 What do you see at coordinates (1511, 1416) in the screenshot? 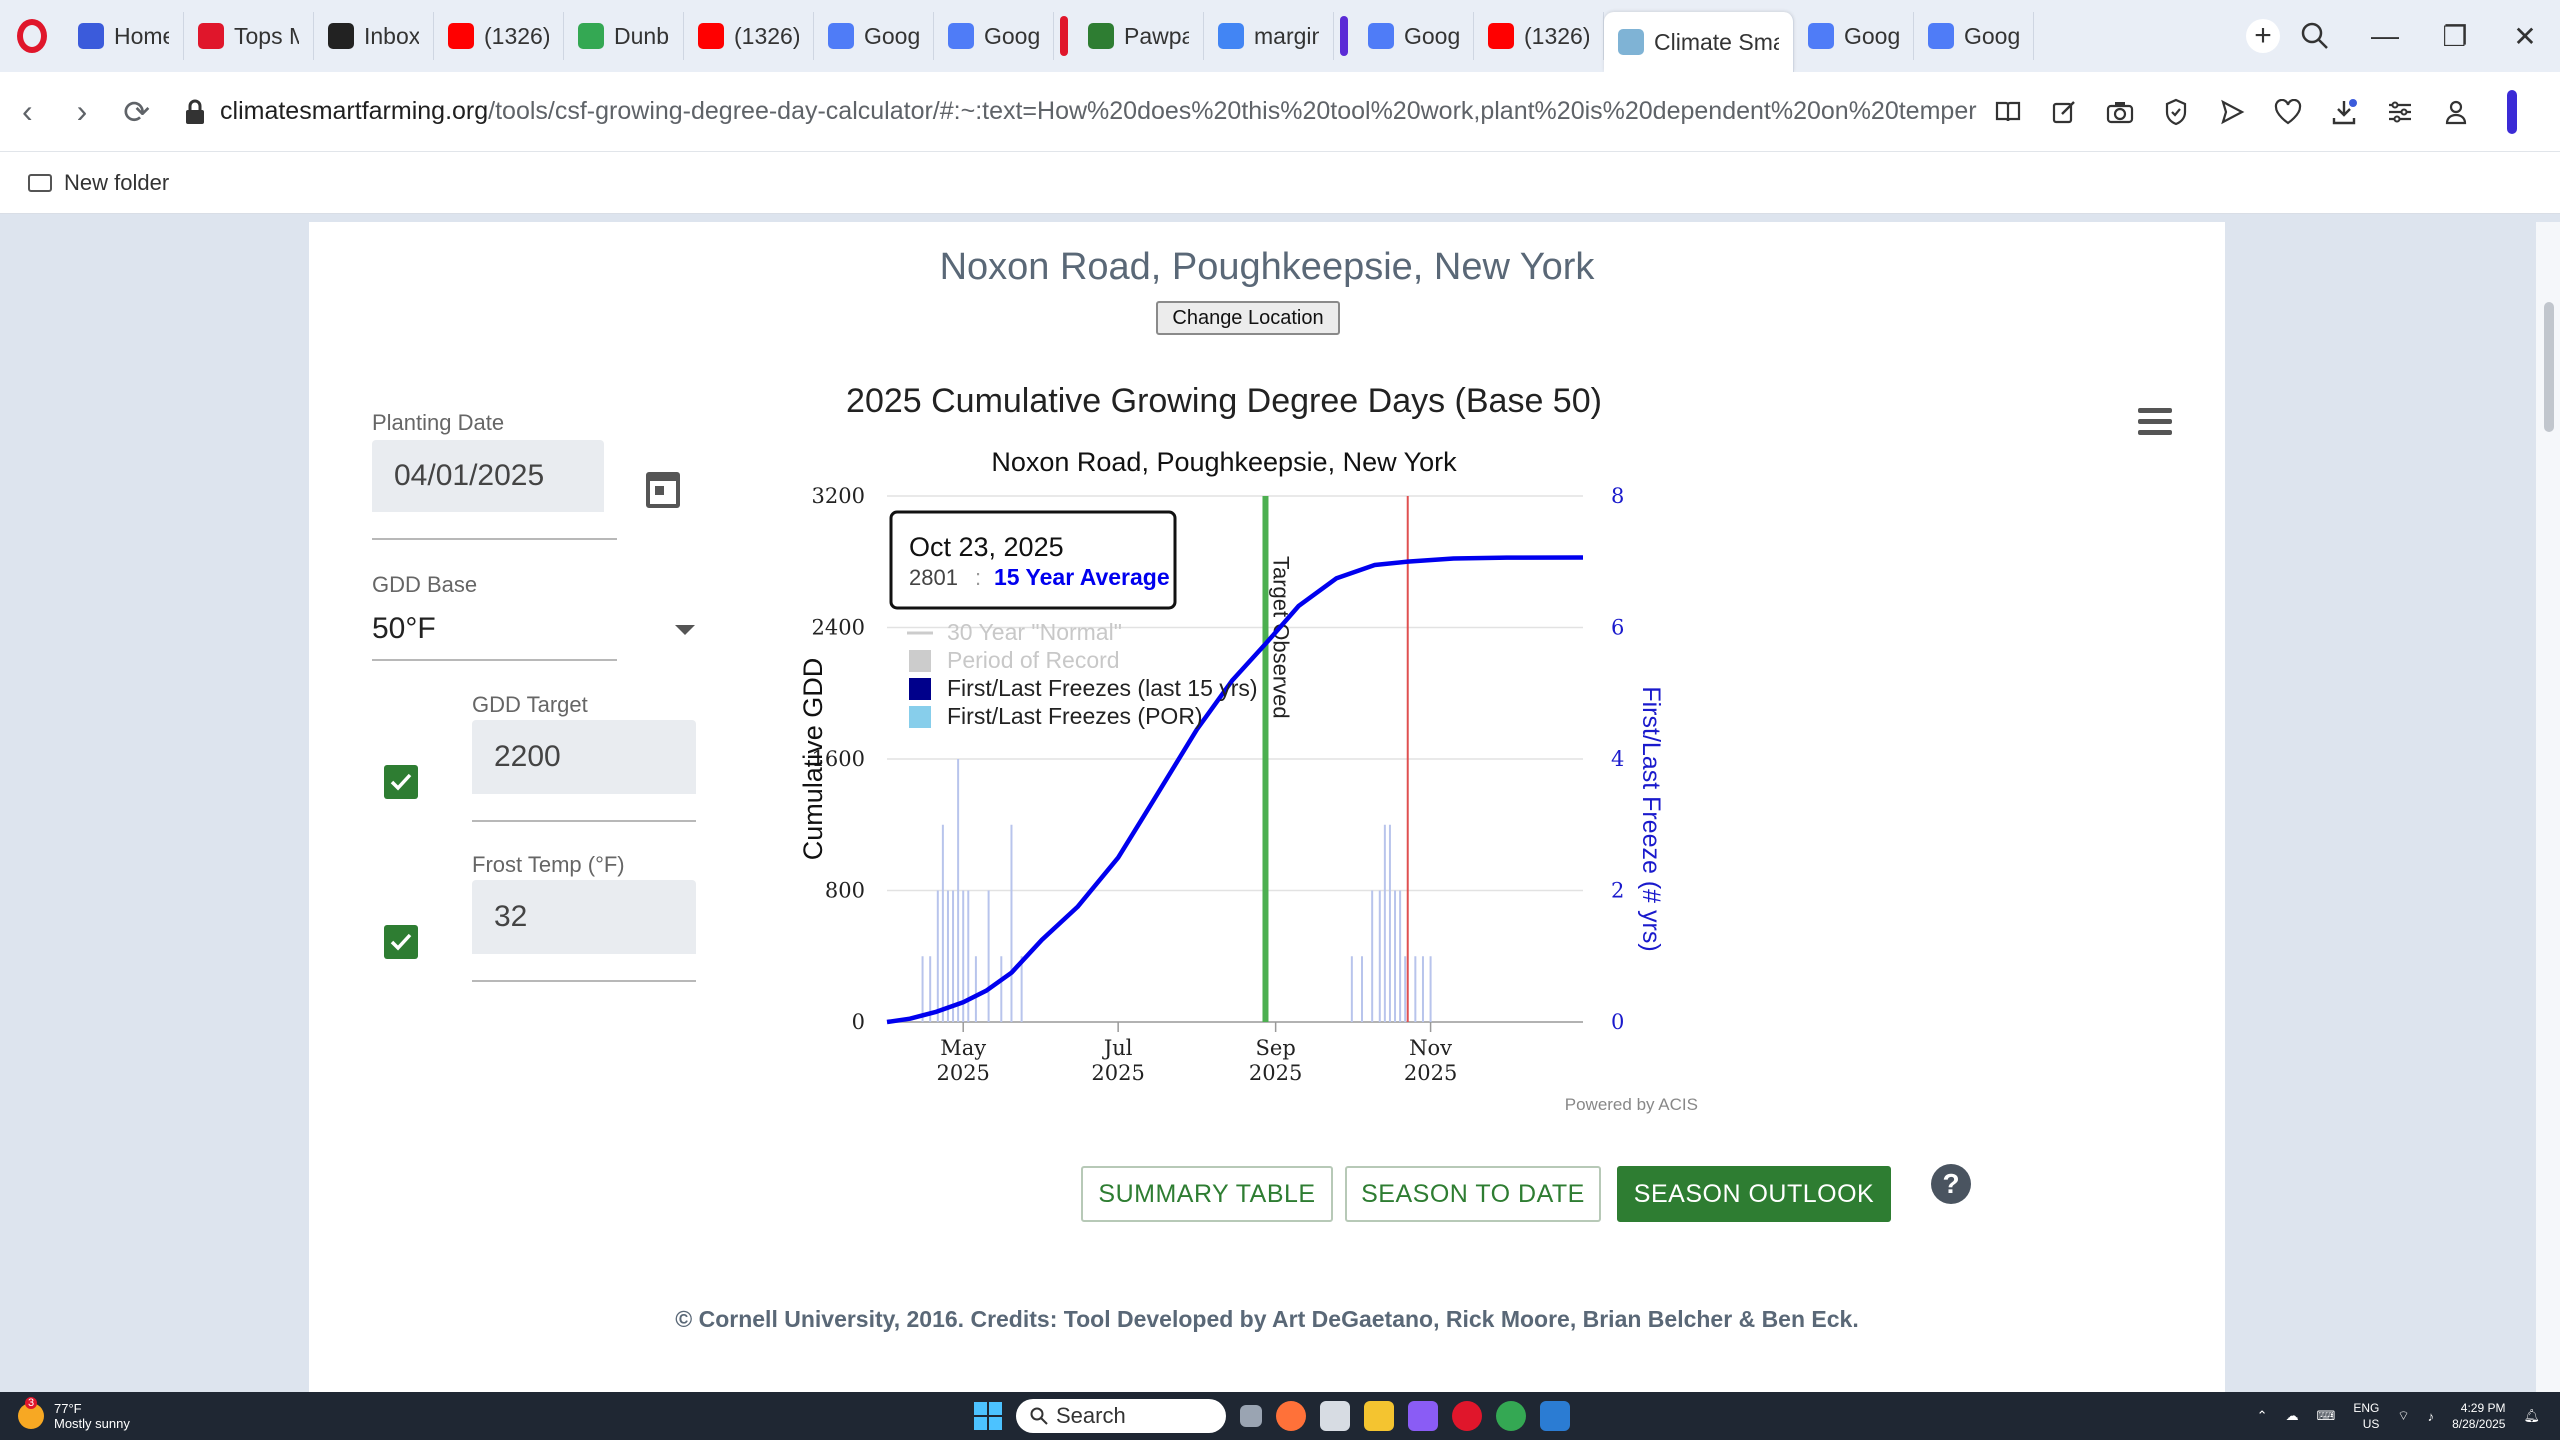
I see `chrome-icon` at bounding box center [1511, 1416].